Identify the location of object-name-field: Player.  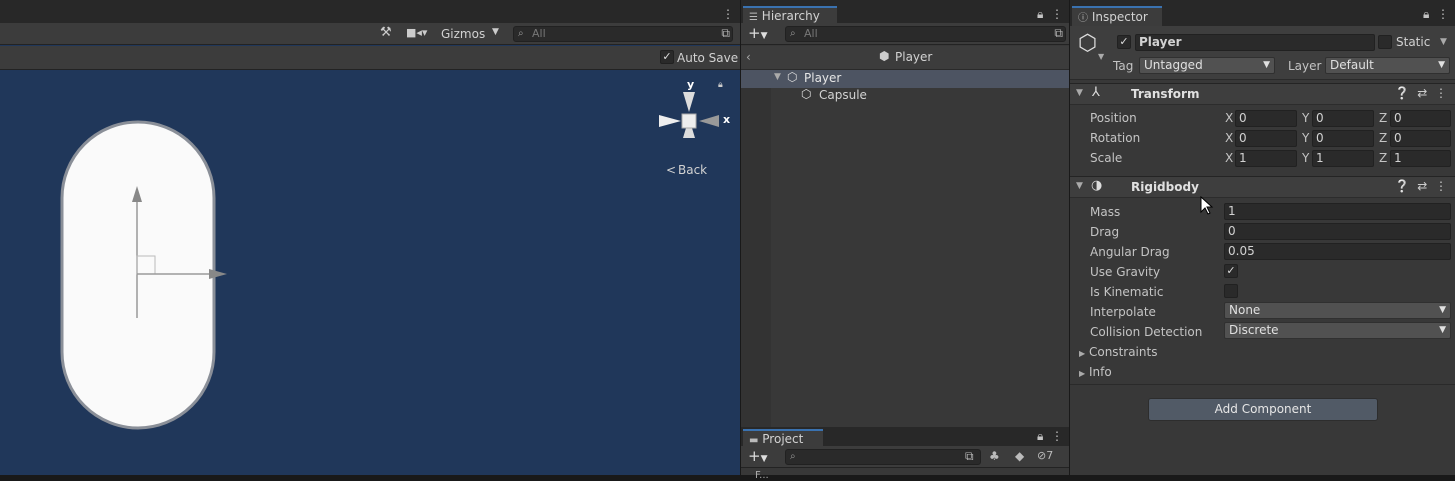
(1255, 42).